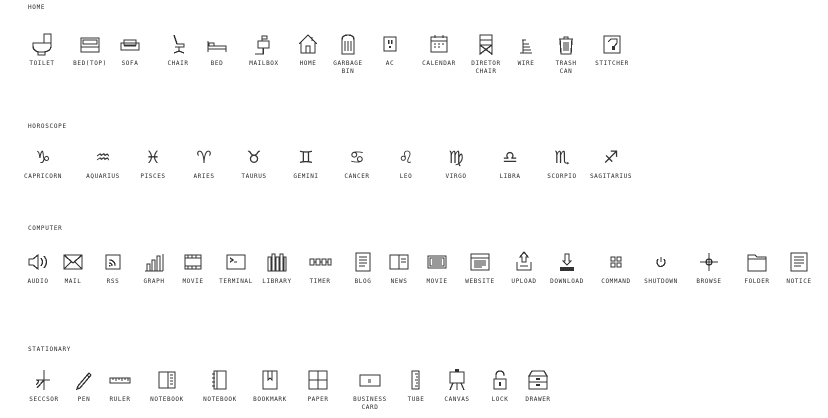 The height and width of the screenshot is (418, 828). I want to click on icon-tile: ♒ AQUARIUS, so click(103, 163).